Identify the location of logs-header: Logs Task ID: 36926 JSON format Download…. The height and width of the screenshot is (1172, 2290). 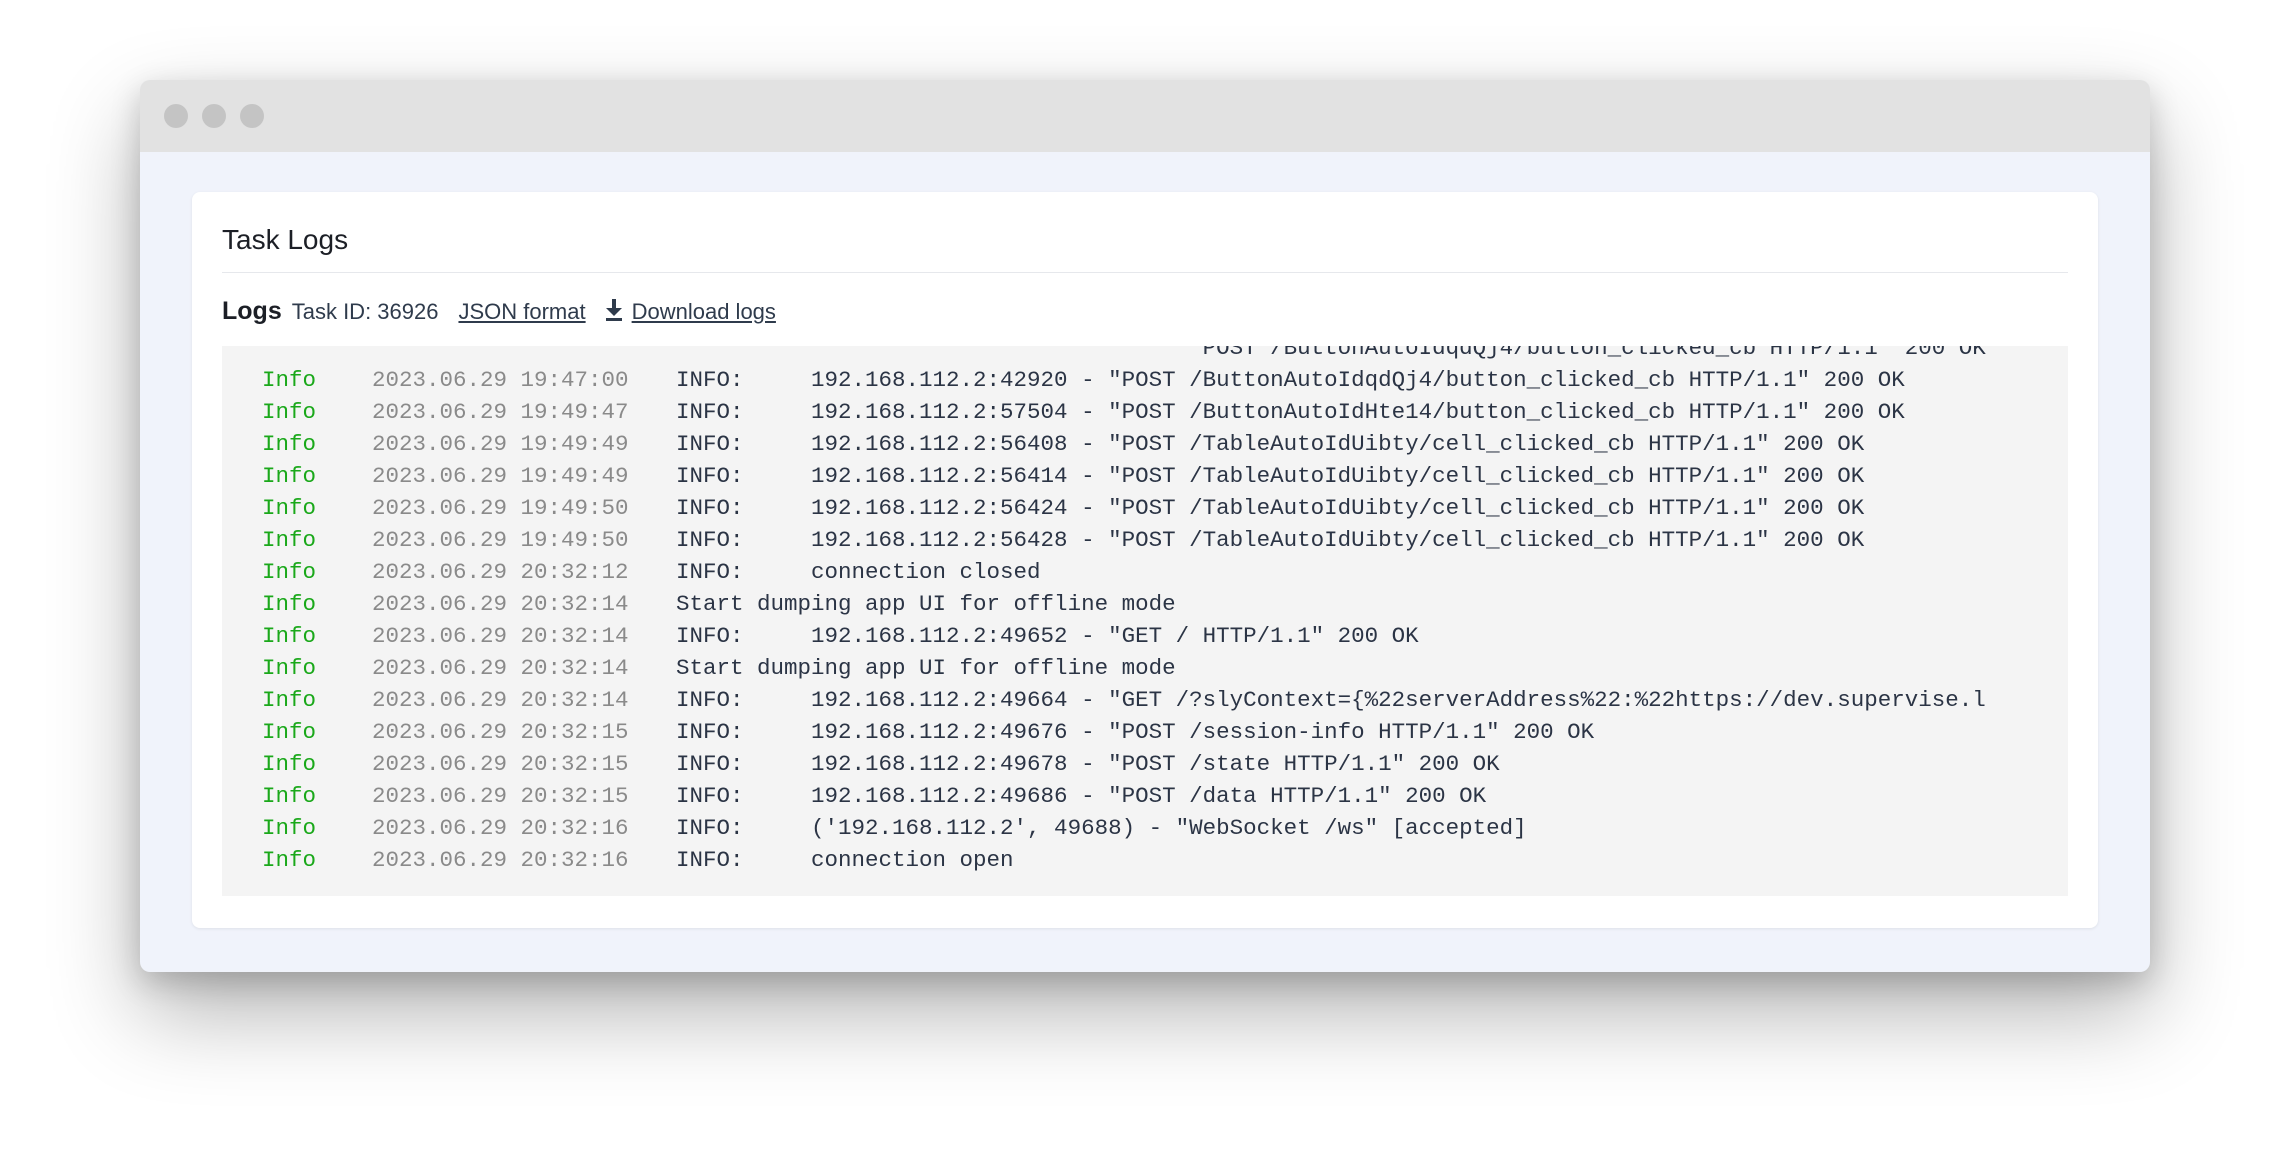
(1145, 313).